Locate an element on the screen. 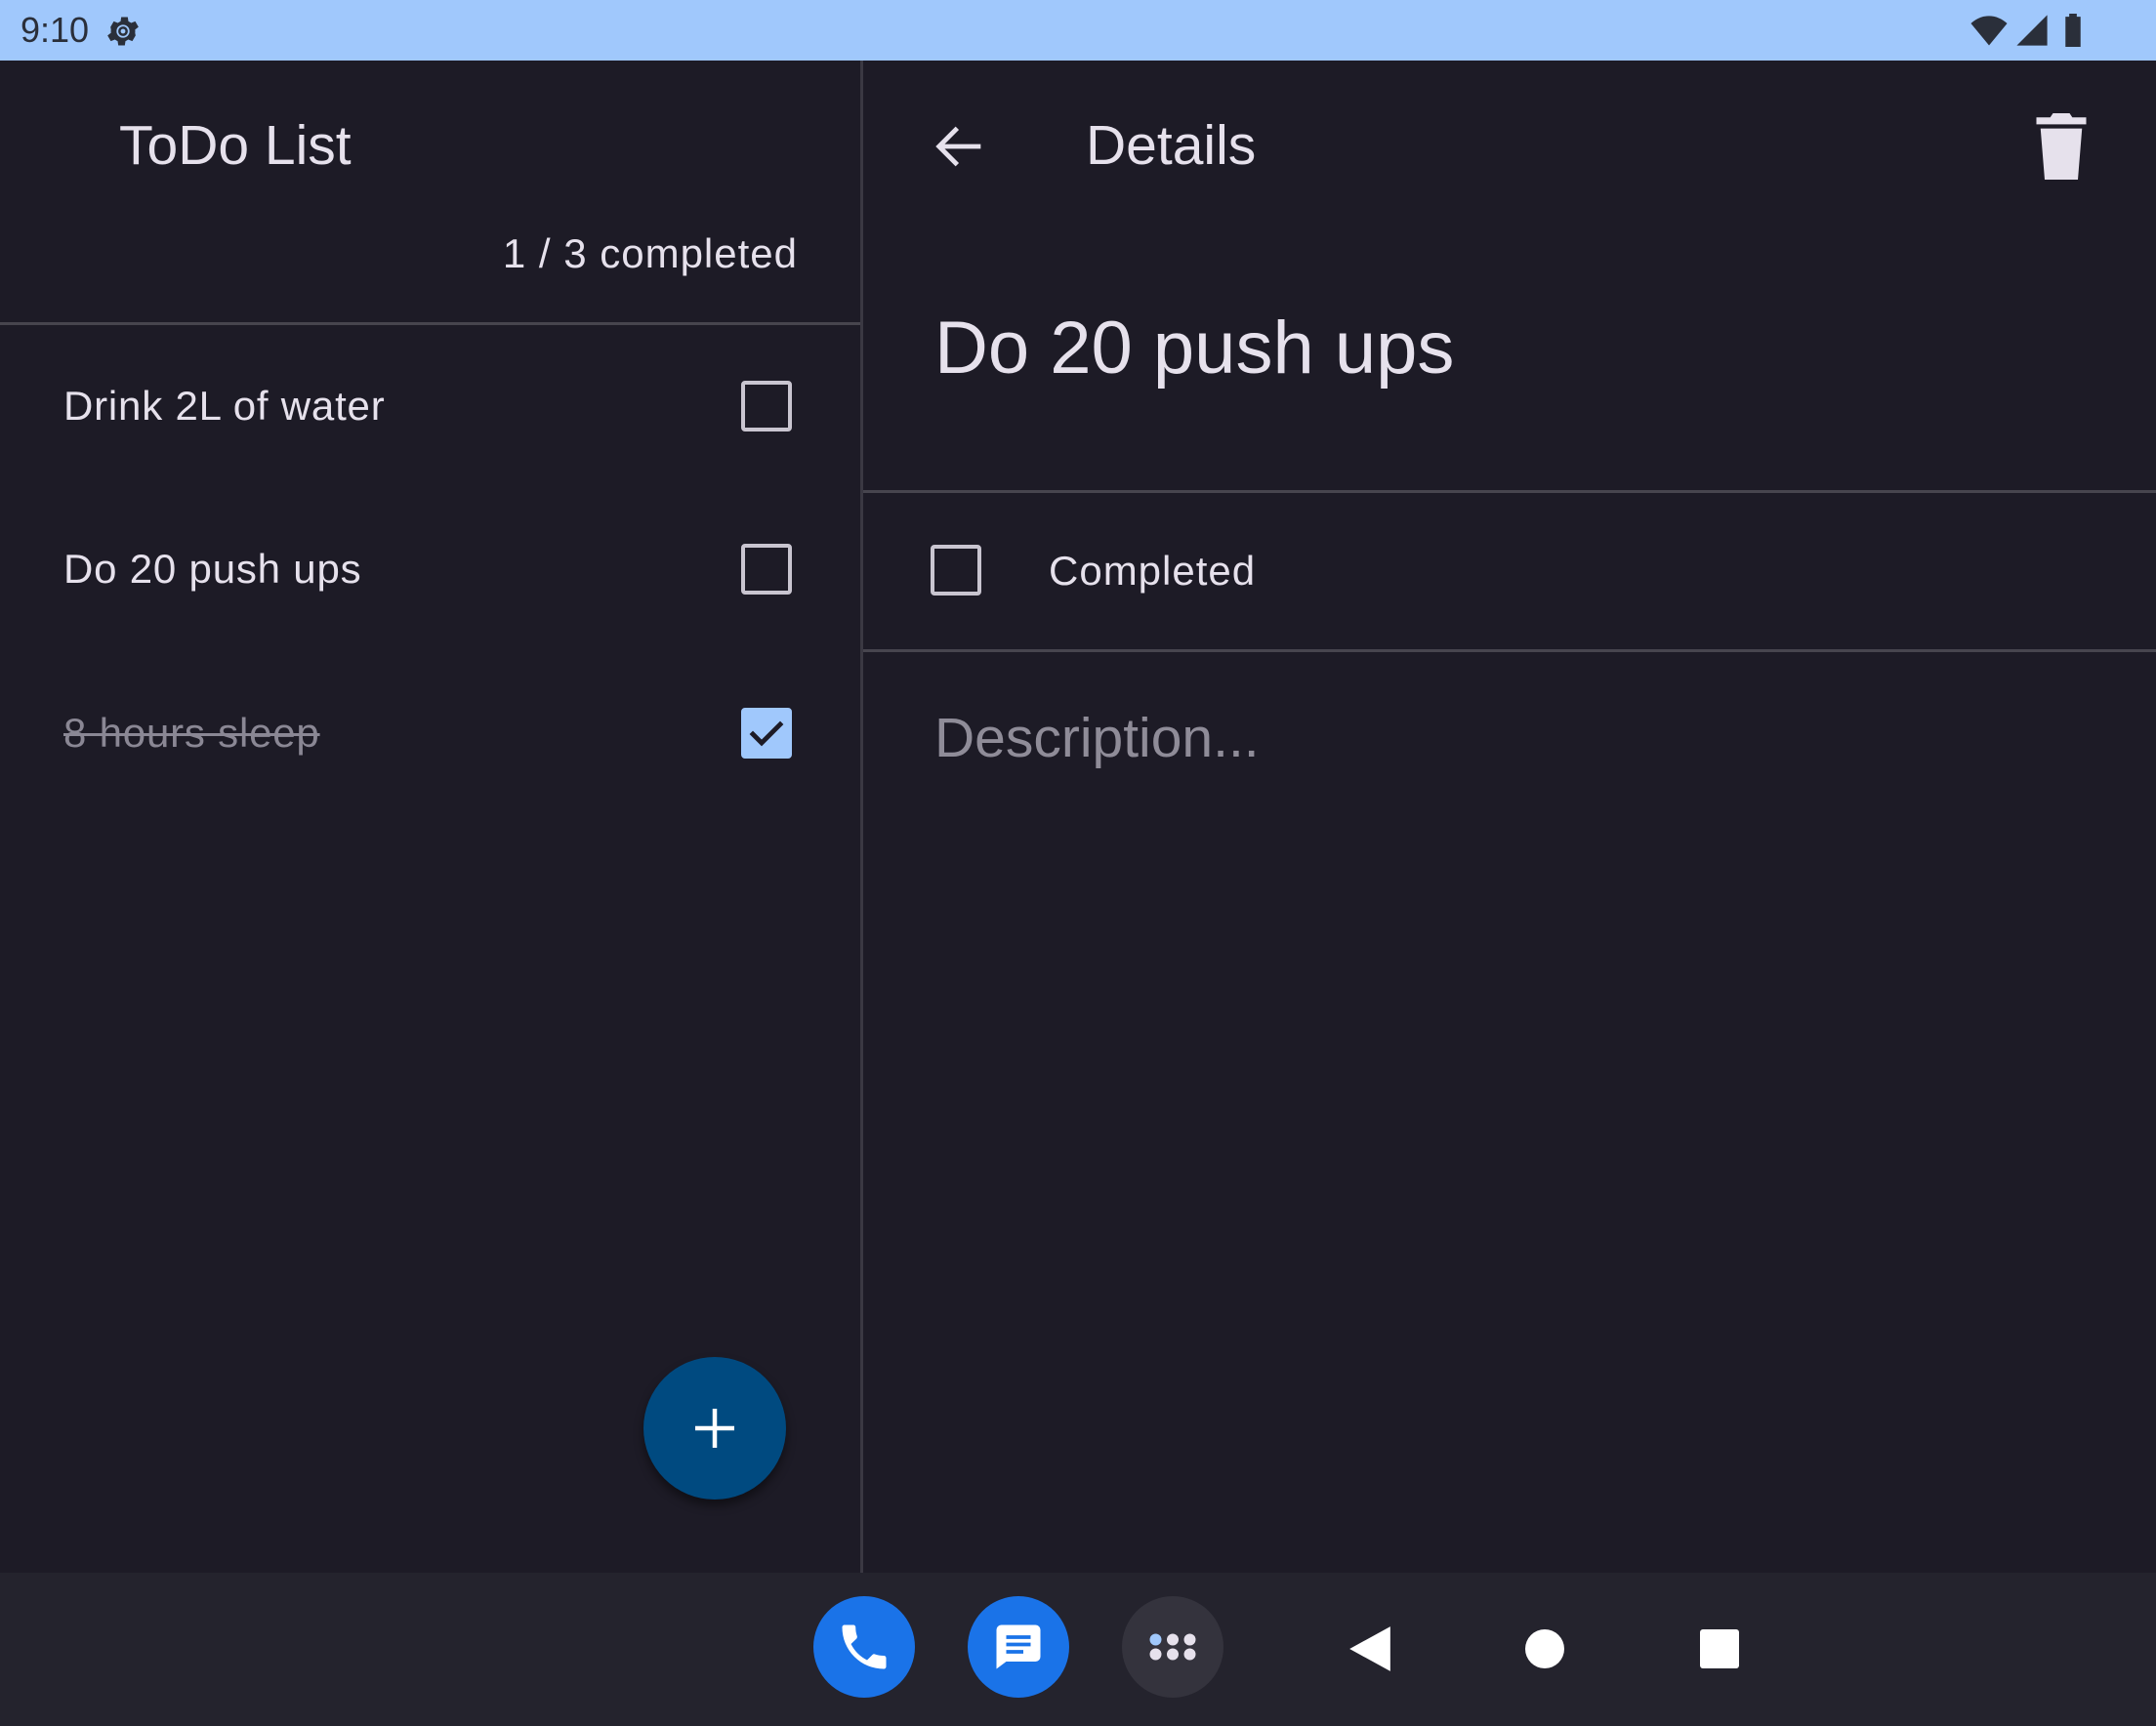 This screenshot has height=1726, width=2156. settings-gear-icon is located at coordinates (123, 31).